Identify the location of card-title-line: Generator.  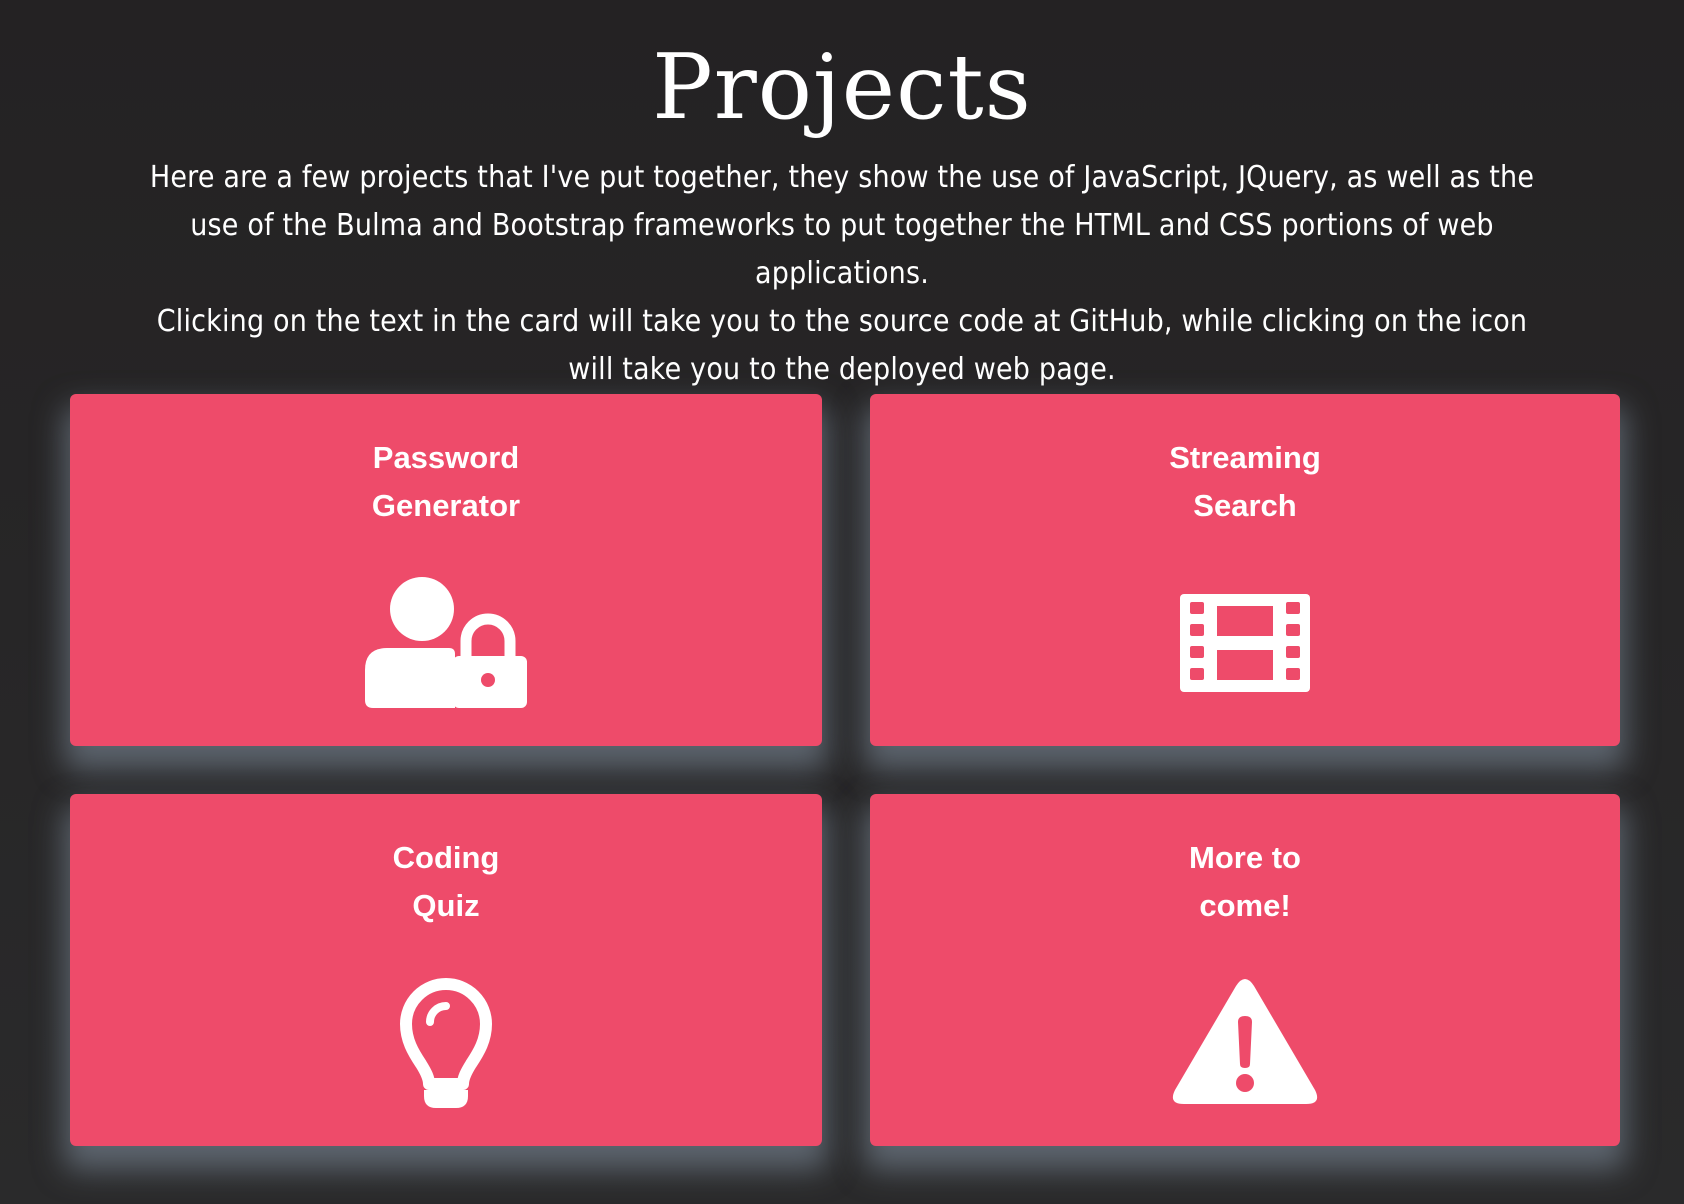
(446, 505).